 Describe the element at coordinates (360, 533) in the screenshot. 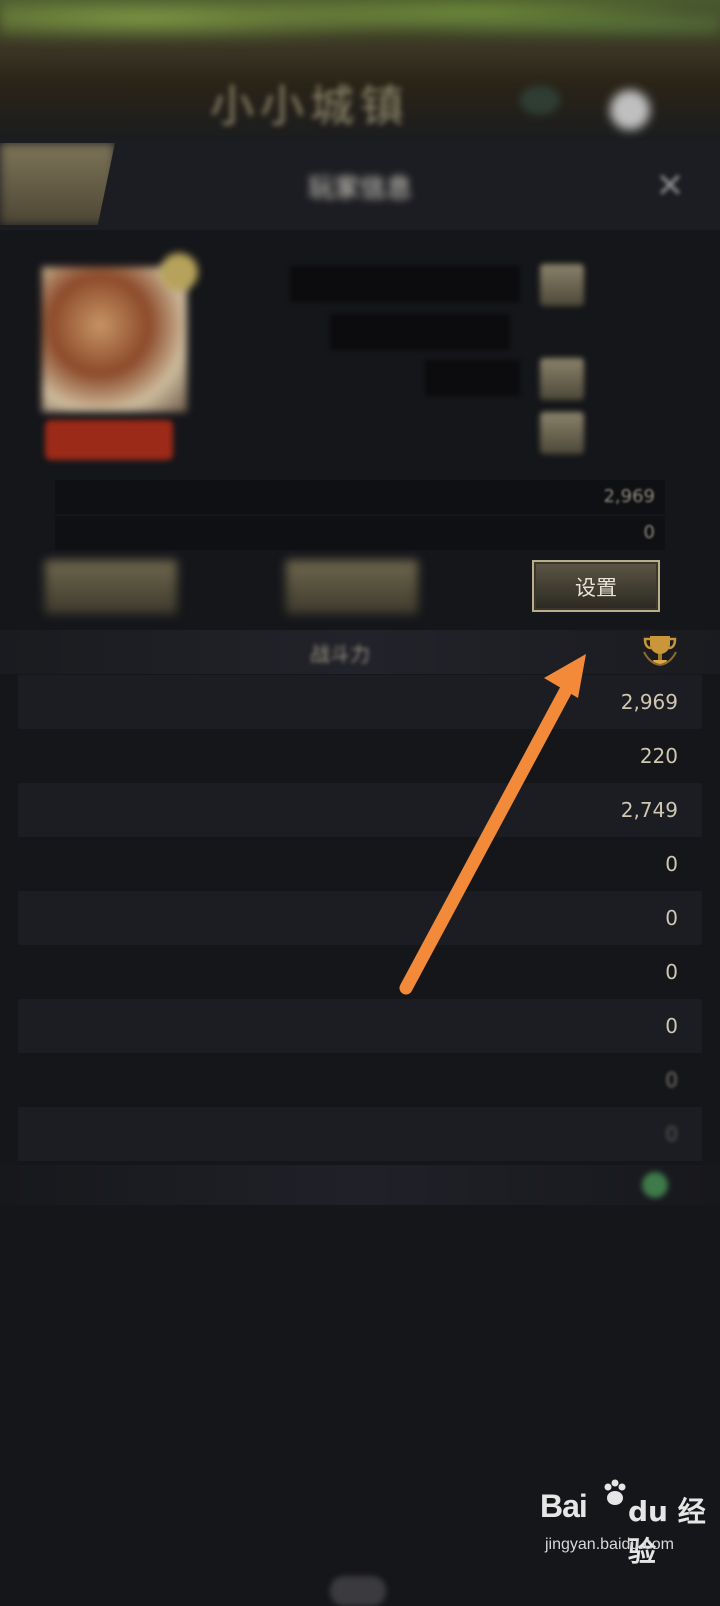

I see `stat-row: 0` at that location.